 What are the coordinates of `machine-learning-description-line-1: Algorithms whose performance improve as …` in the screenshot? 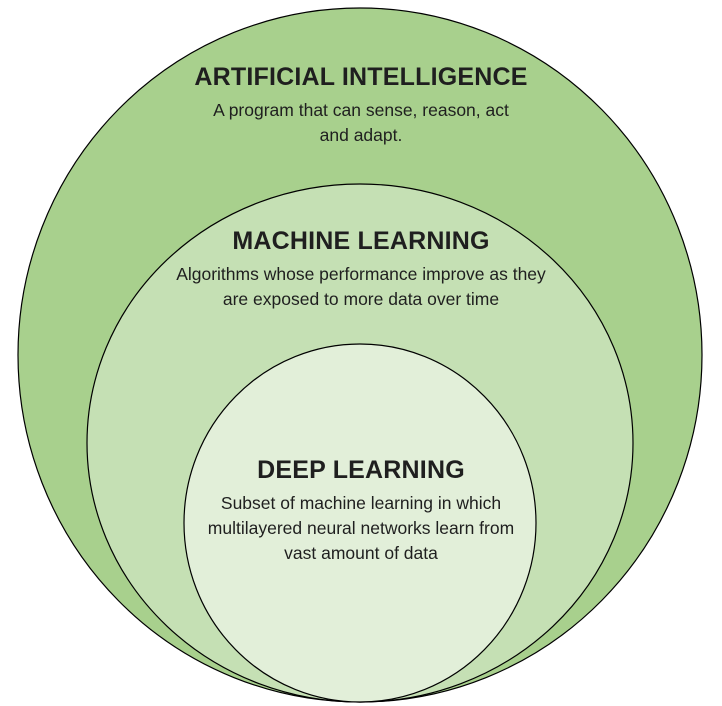 It's located at (361, 274).